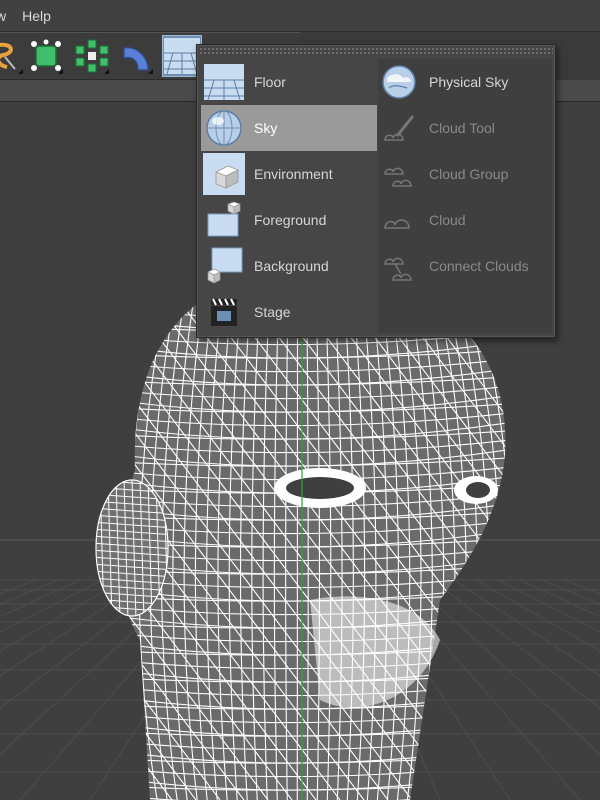 The height and width of the screenshot is (800, 600). What do you see at coordinates (399, 128) in the screenshot?
I see `cloud-tool-icon` at bounding box center [399, 128].